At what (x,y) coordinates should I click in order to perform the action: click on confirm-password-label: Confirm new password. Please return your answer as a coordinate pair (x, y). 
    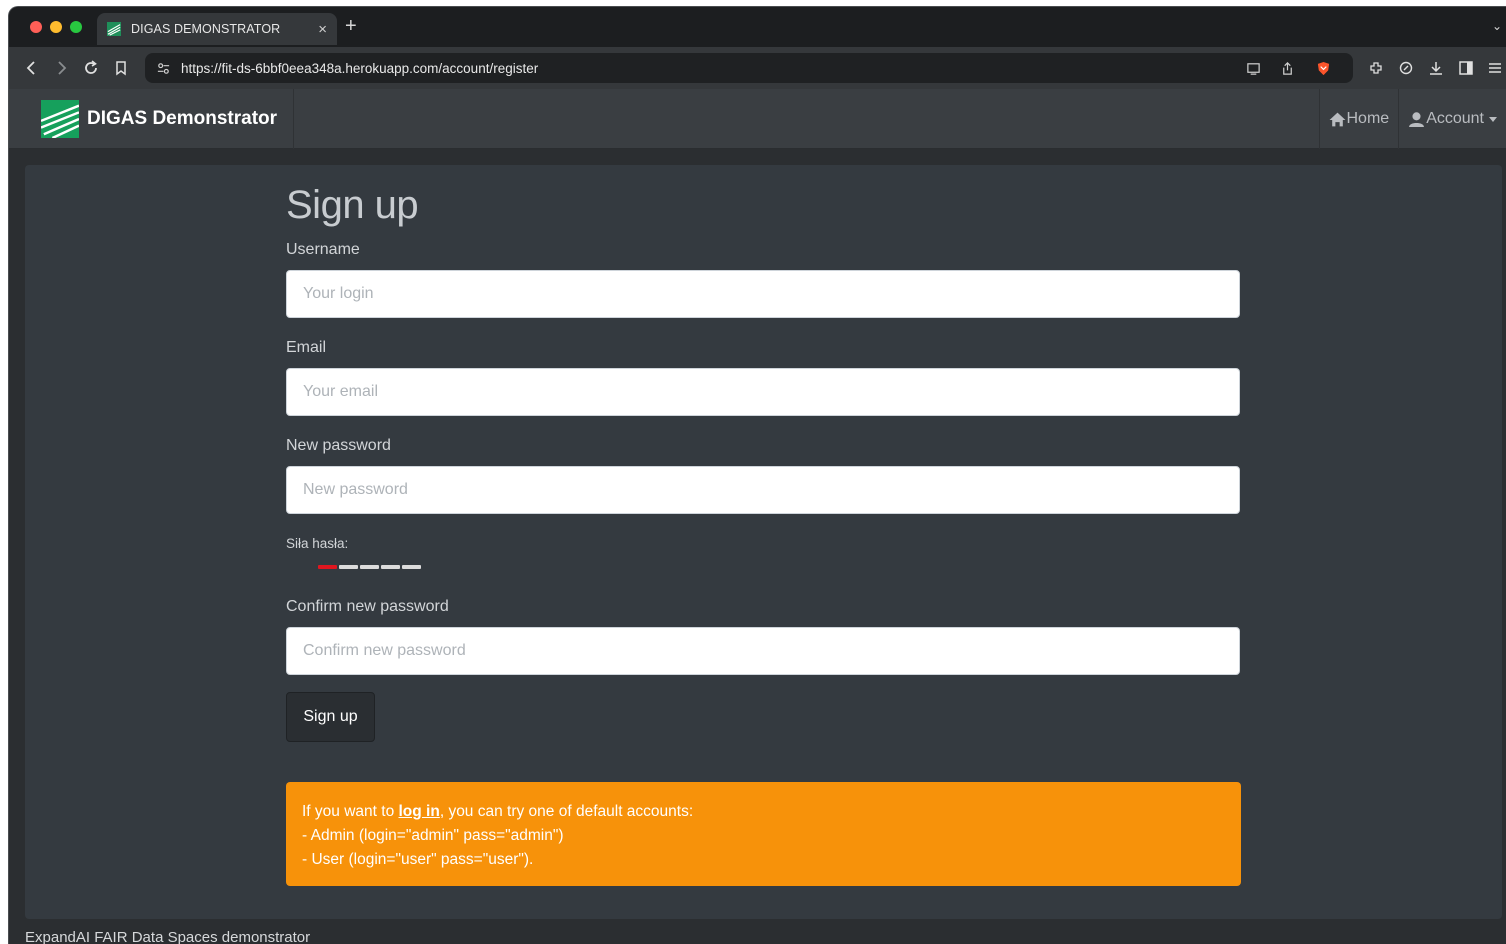
    Looking at the image, I should click on (367, 606).